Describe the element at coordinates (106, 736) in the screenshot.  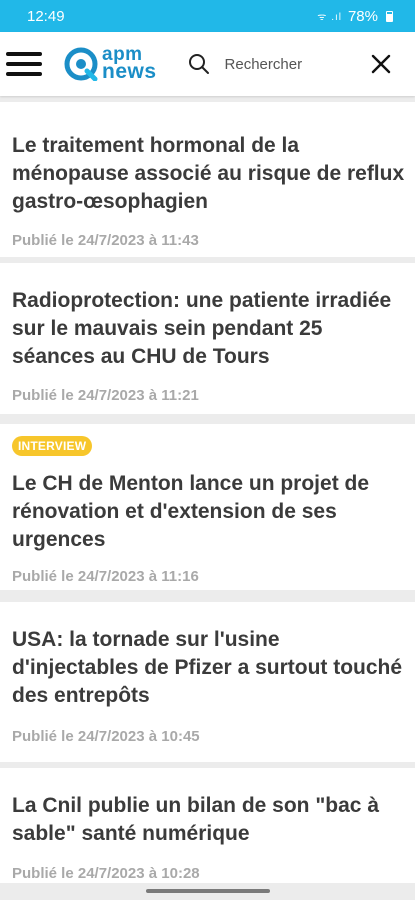
I see `article-date: Publié le 24/7/2023 à 10:45` at that location.